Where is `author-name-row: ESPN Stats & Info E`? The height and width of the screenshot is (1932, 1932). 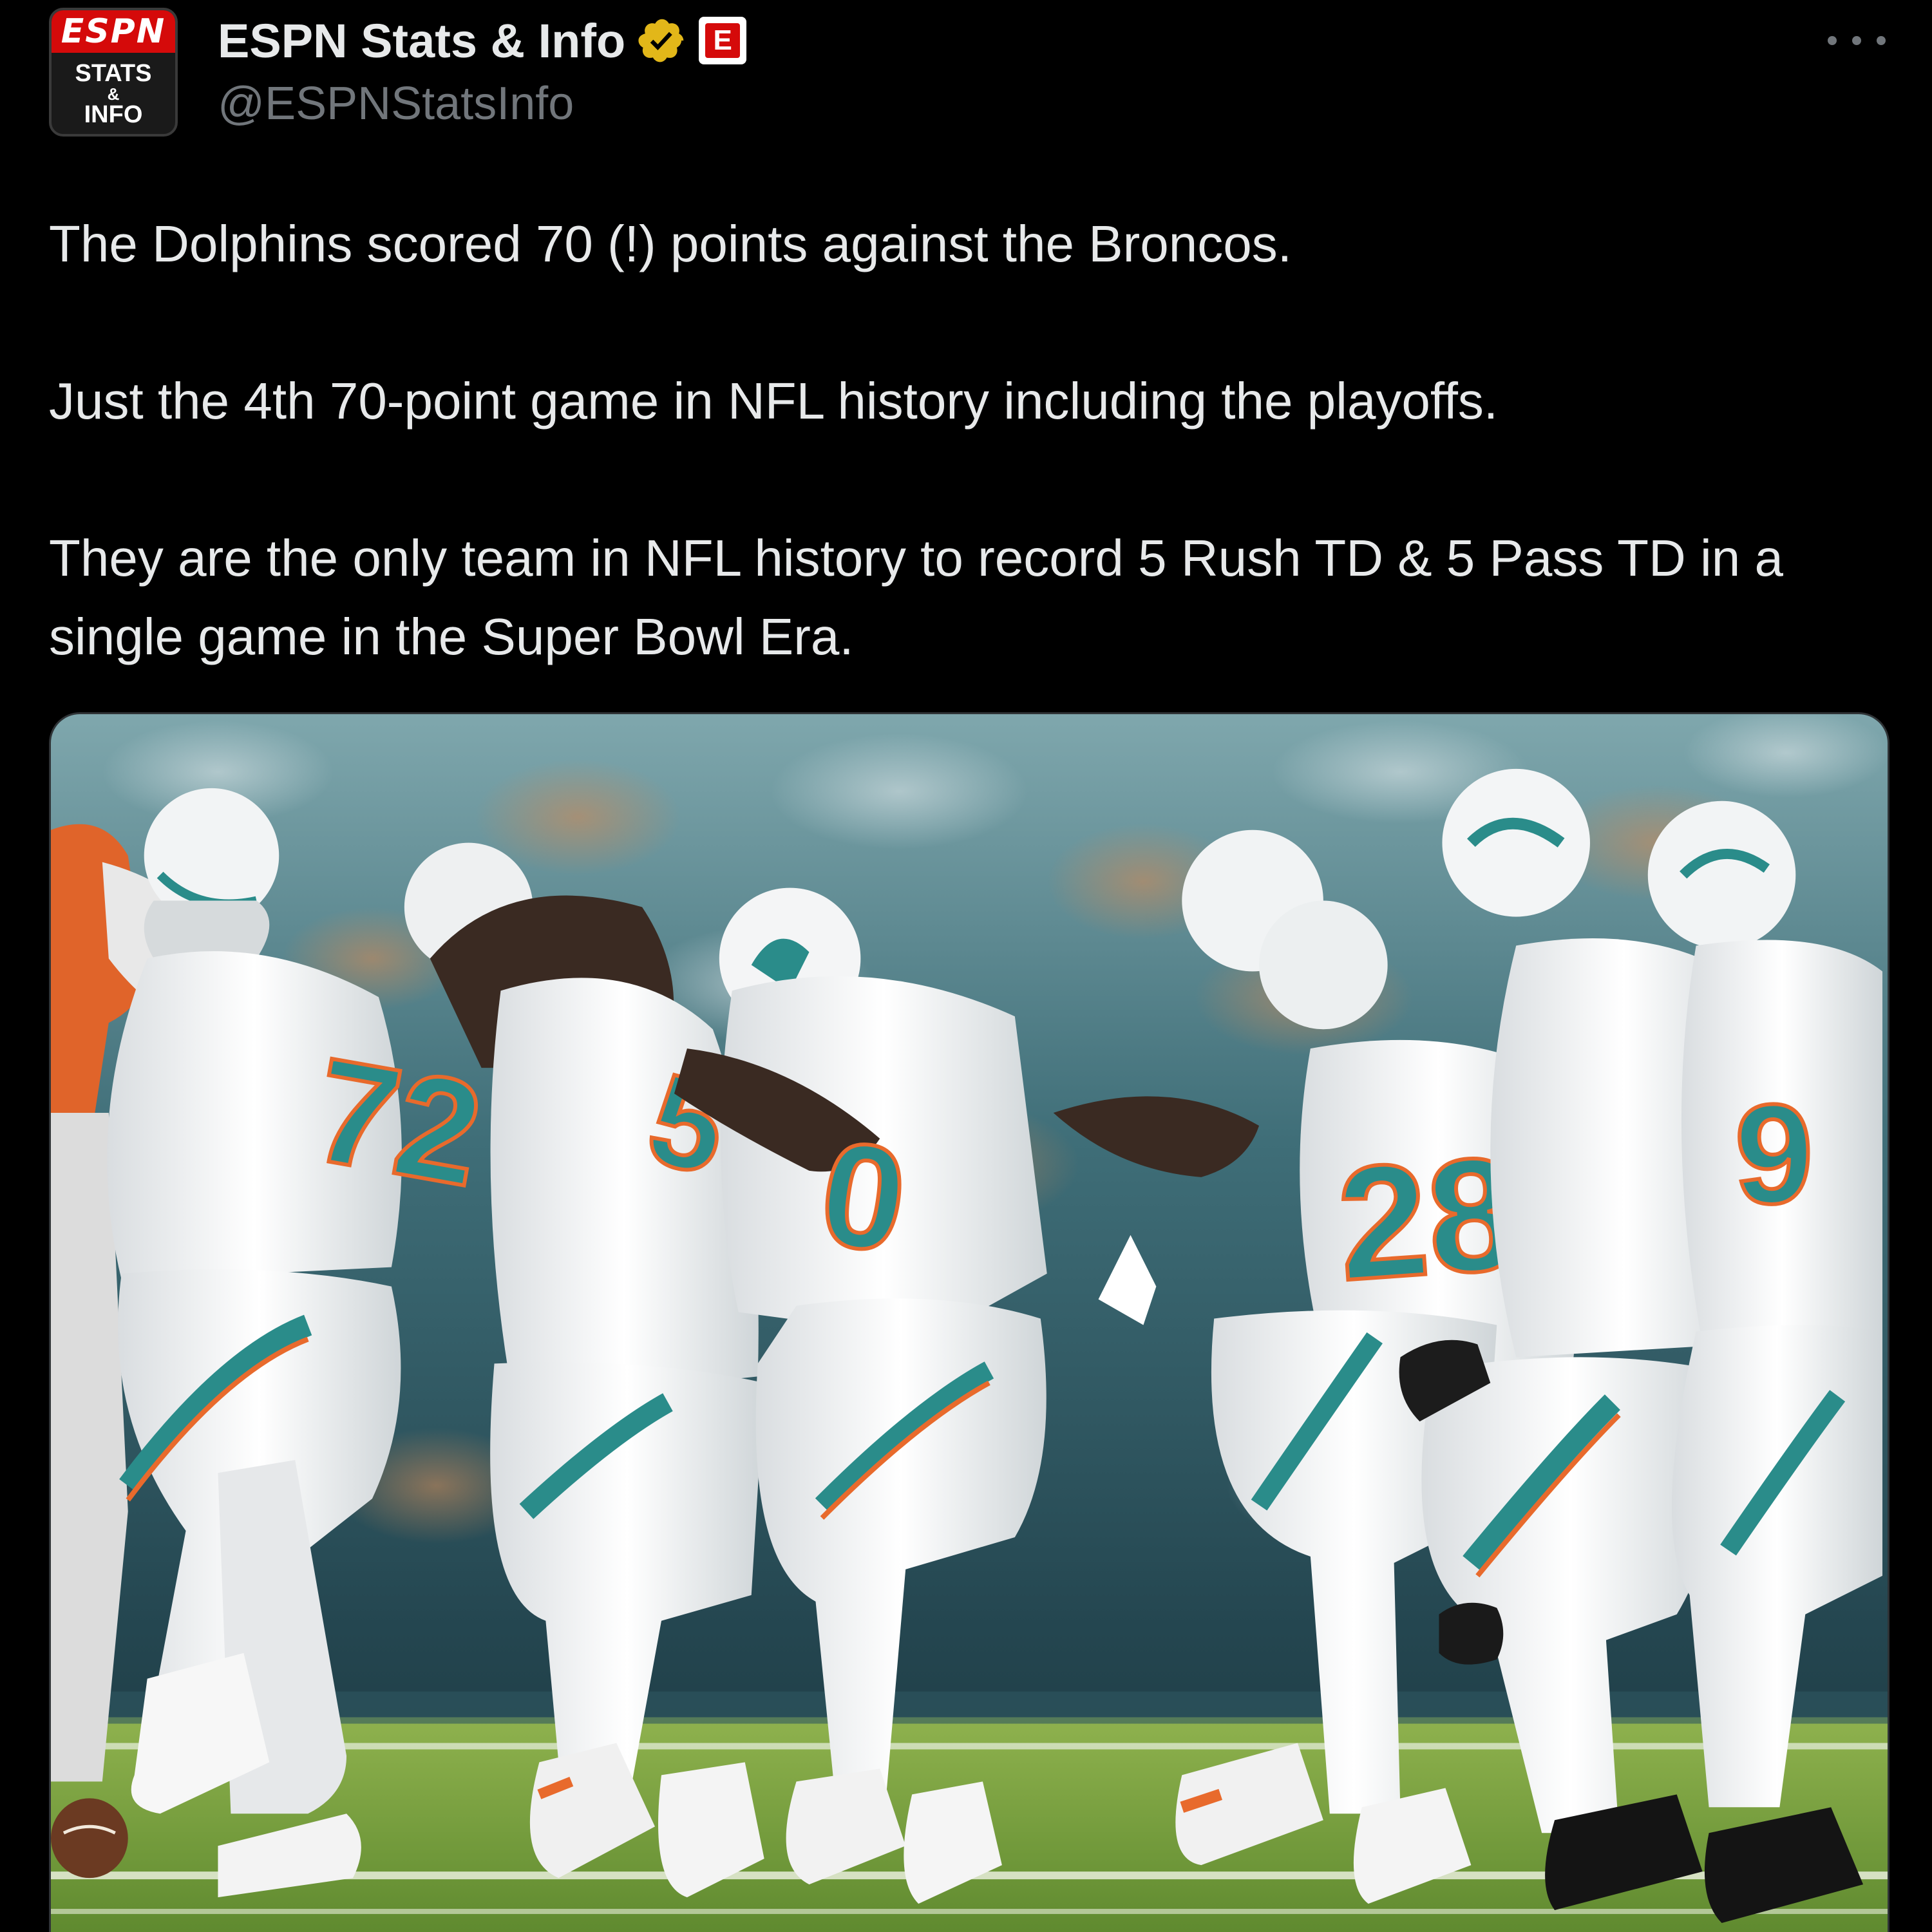
author-name-row: ESPN Stats & Info E is located at coordinates (482, 41).